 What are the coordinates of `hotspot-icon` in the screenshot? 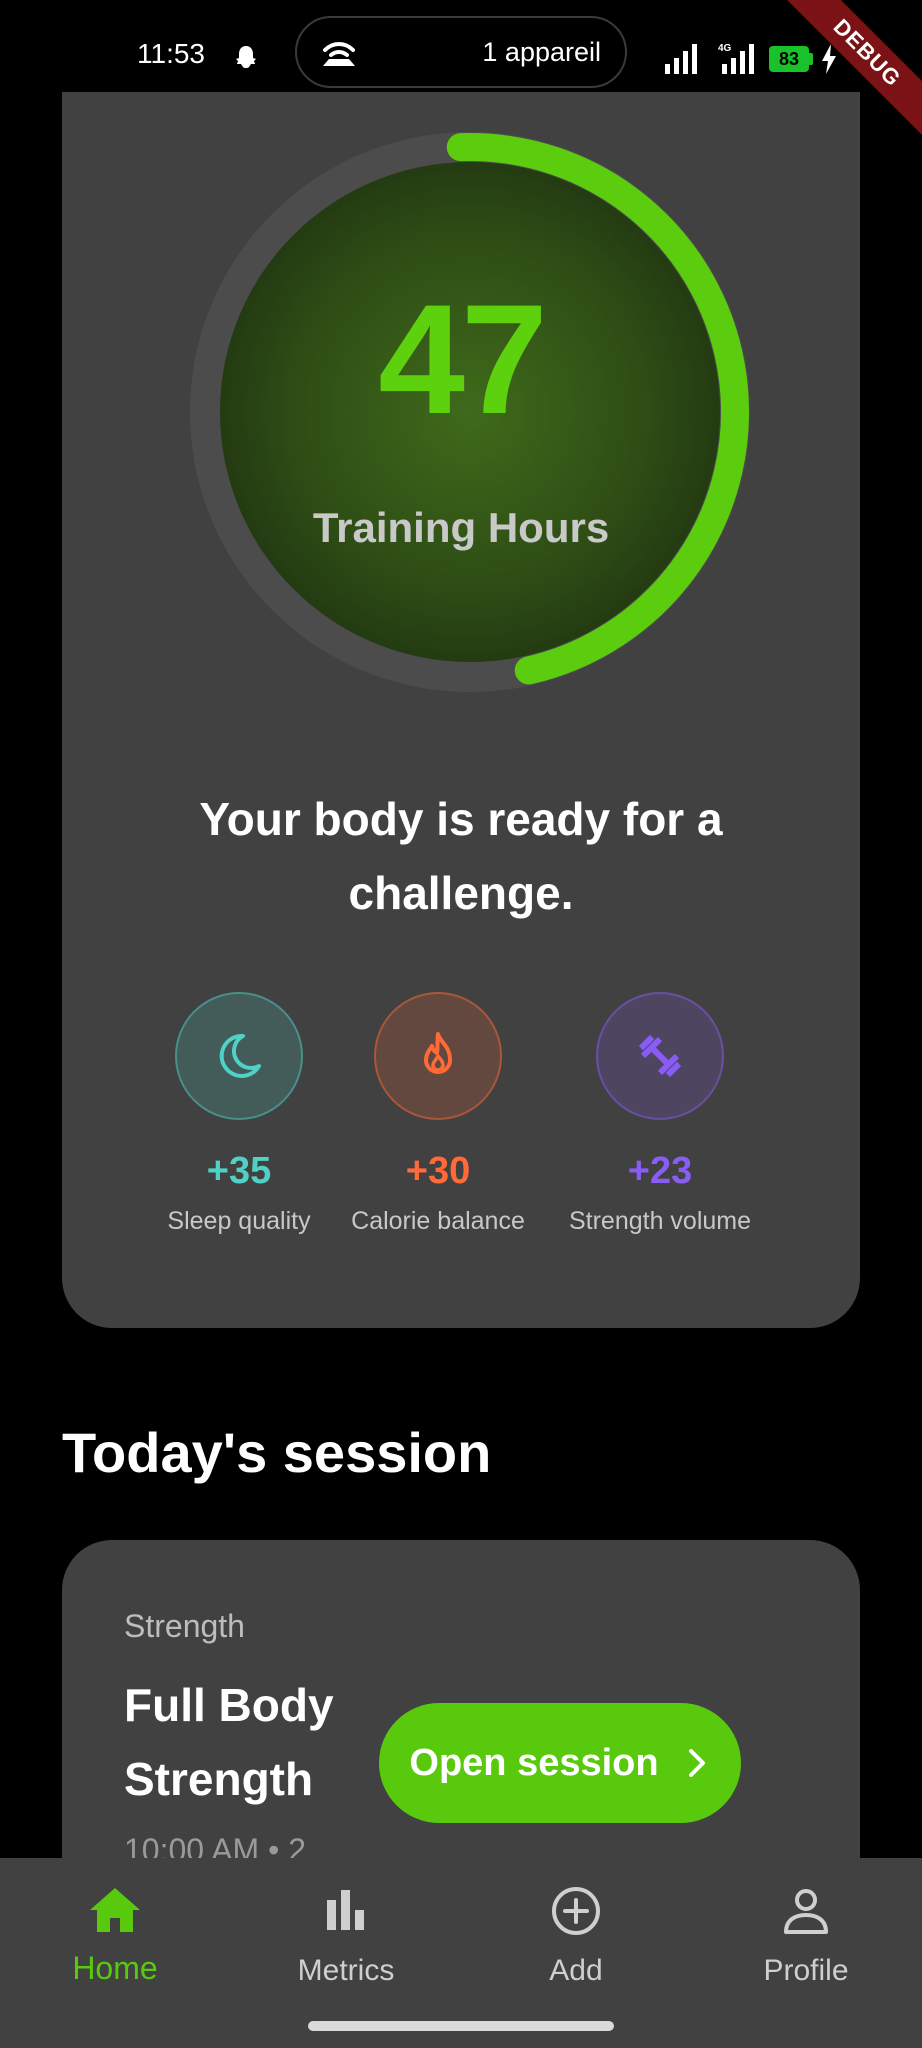 It's located at (339, 54).